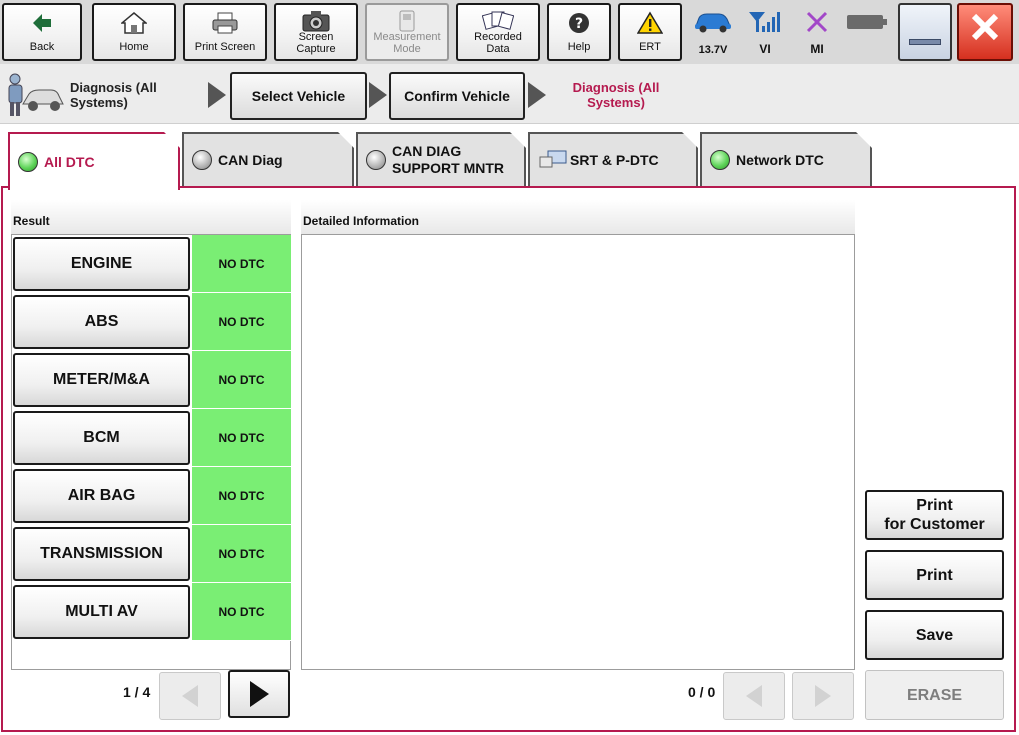 This screenshot has width=1019, height=735. What do you see at coordinates (101, 380) in the screenshot?
I see `system-button-meter: METER/M&A` at bounding box center [101, 380].